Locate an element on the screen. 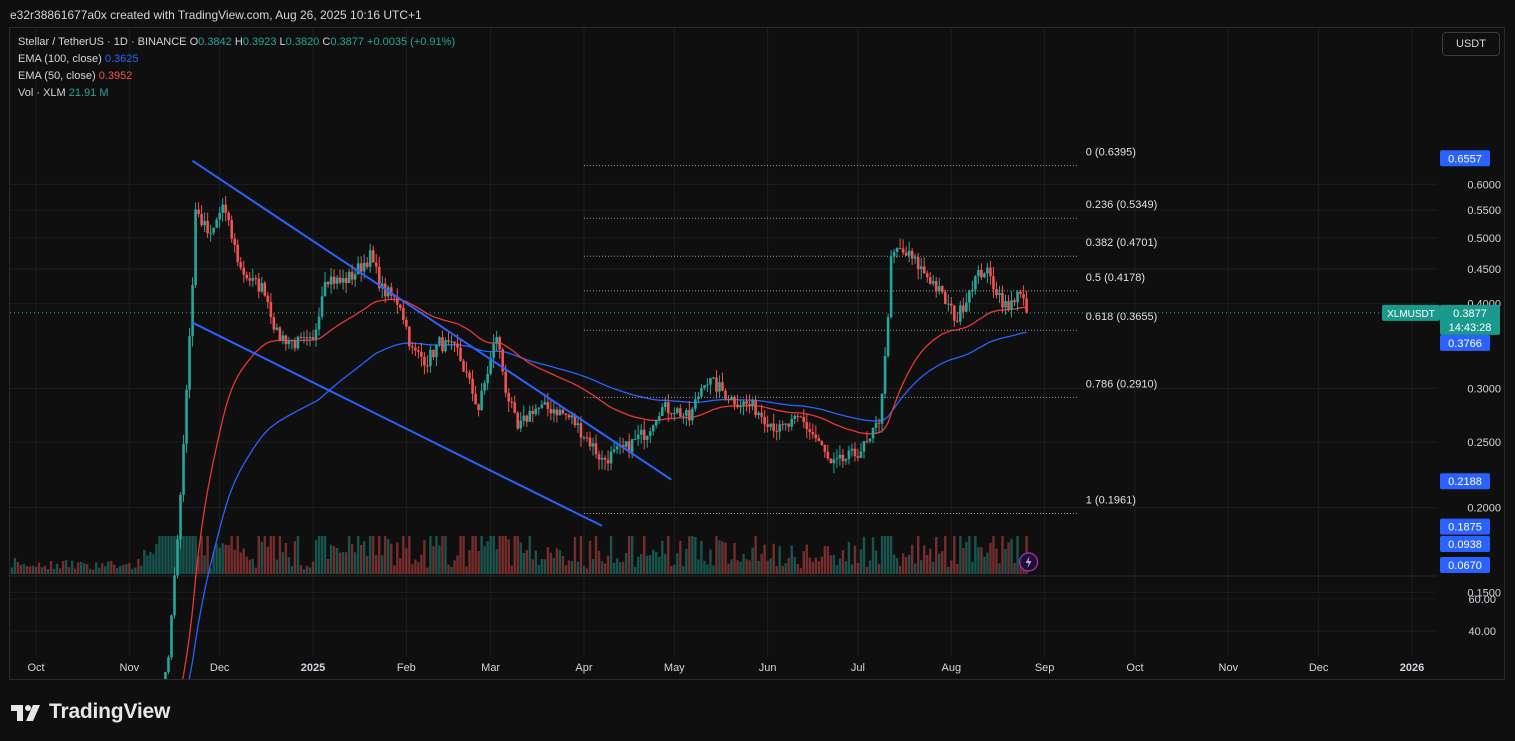 The image size is (1515, 741). y-tick-label: 0.3000 is located at coordinates (1484, 389).